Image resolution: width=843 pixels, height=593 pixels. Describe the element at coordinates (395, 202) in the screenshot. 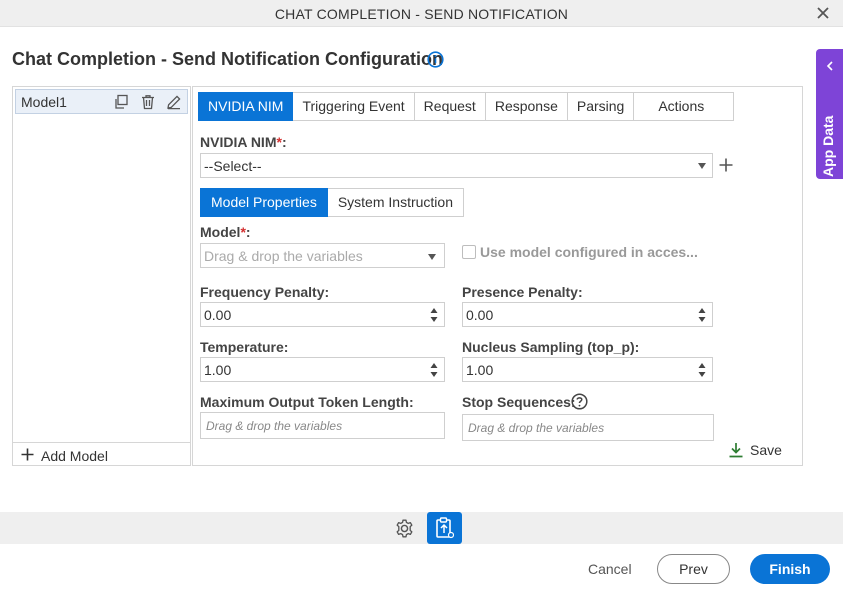

I see `tab-system-instruction: System Instruction` at that location.